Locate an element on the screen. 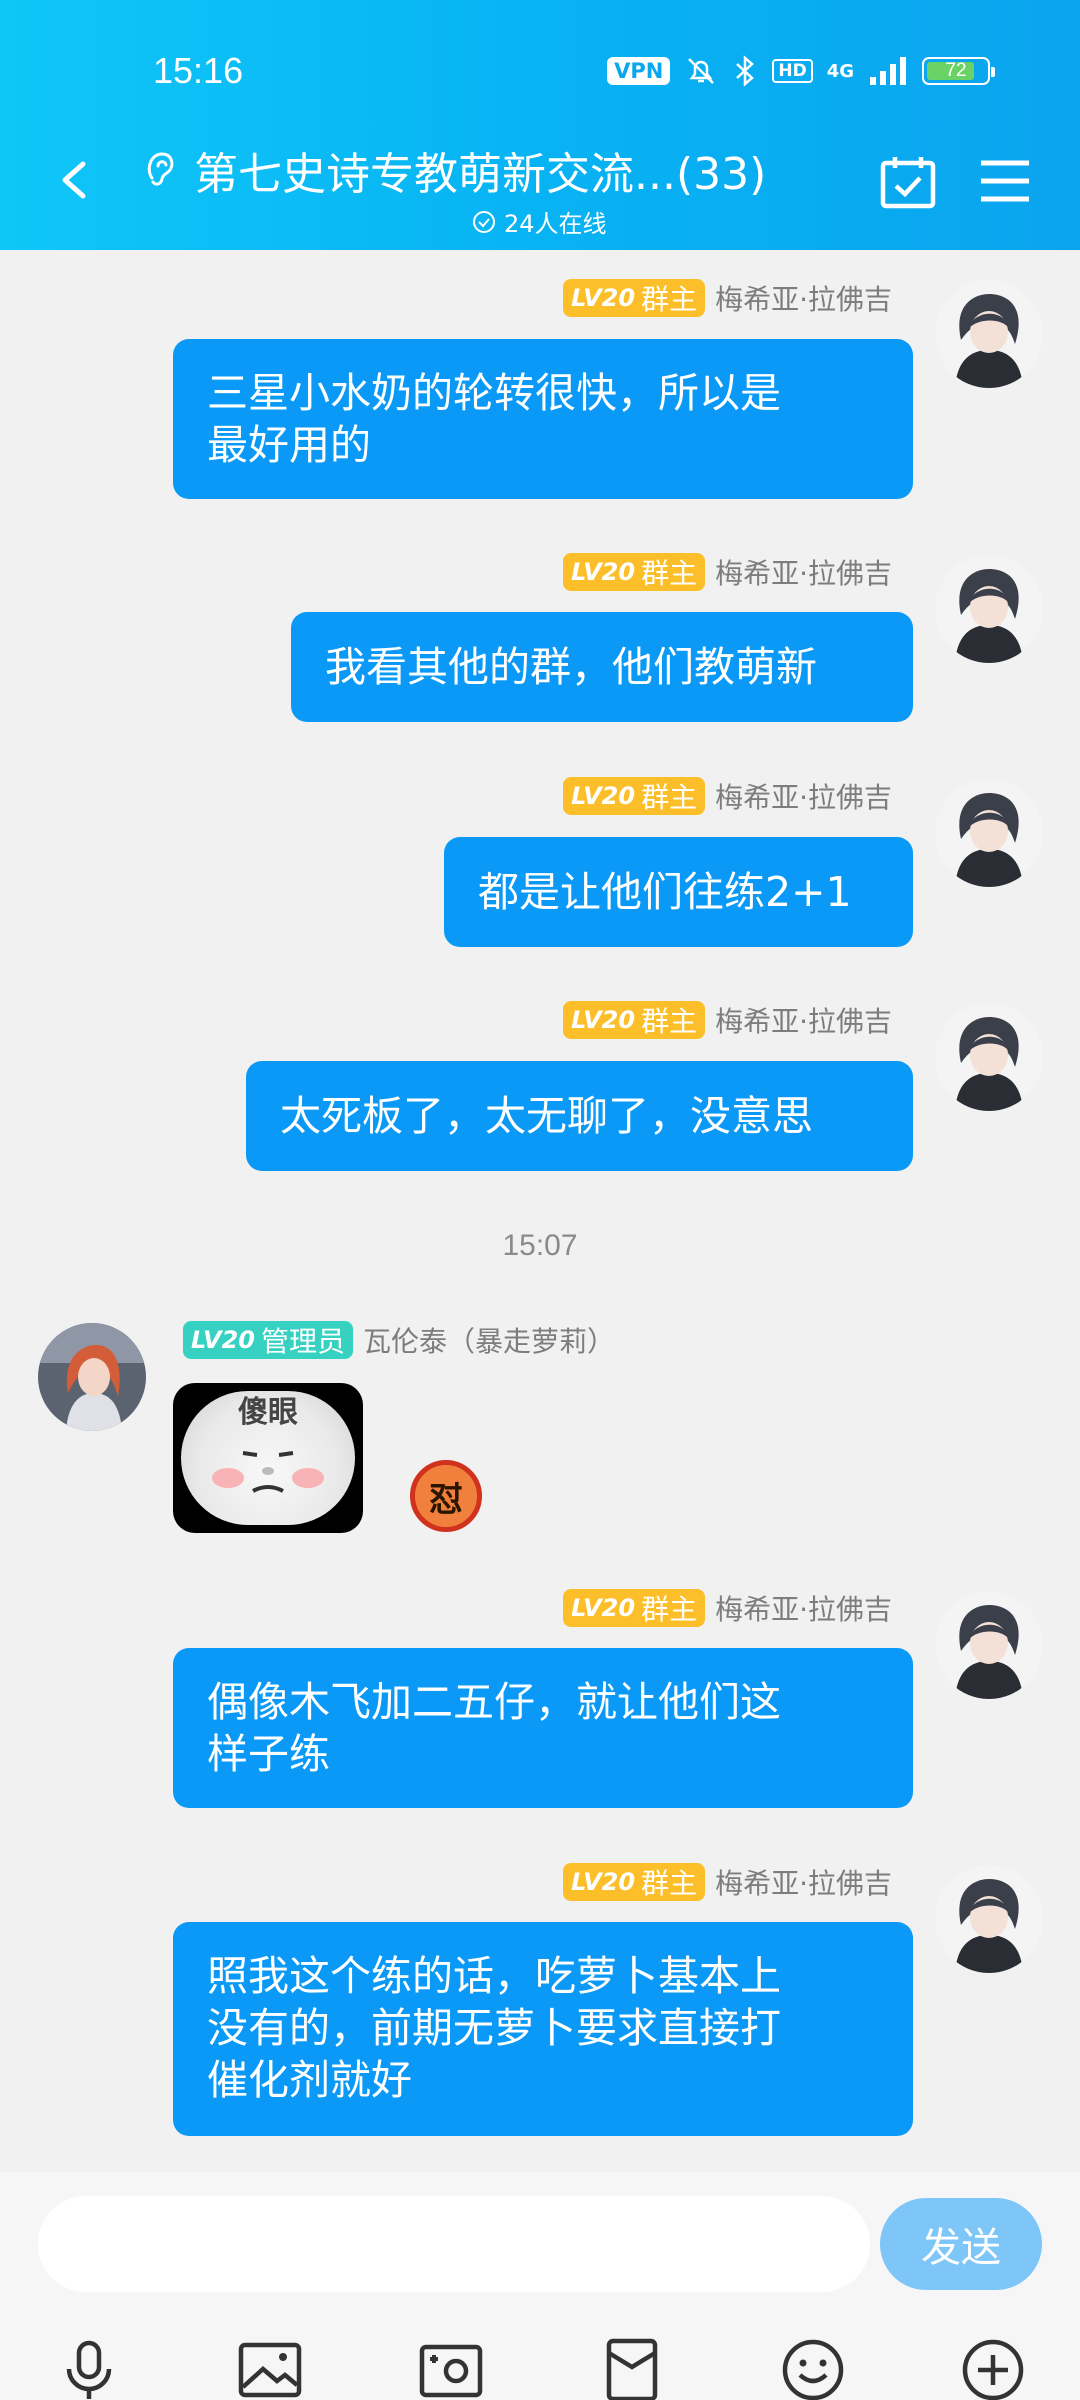 The width and height of the screenshot is (1080, 2400). send-button: 发送 is located at coordinates (961, 2244).